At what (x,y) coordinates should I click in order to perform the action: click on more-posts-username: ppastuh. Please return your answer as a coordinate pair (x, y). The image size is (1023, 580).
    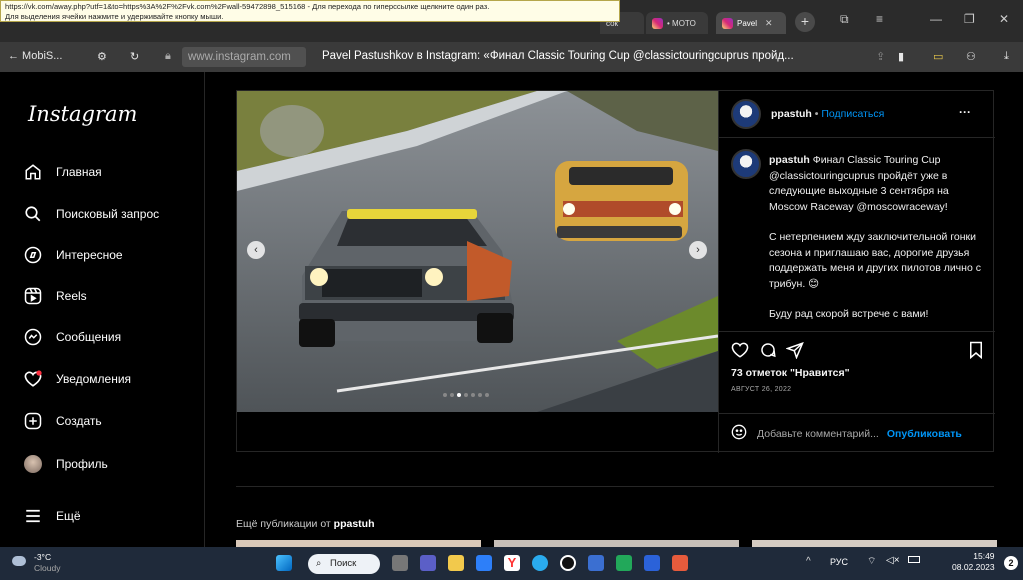
    Looking at the image, I should click on (354, 524).